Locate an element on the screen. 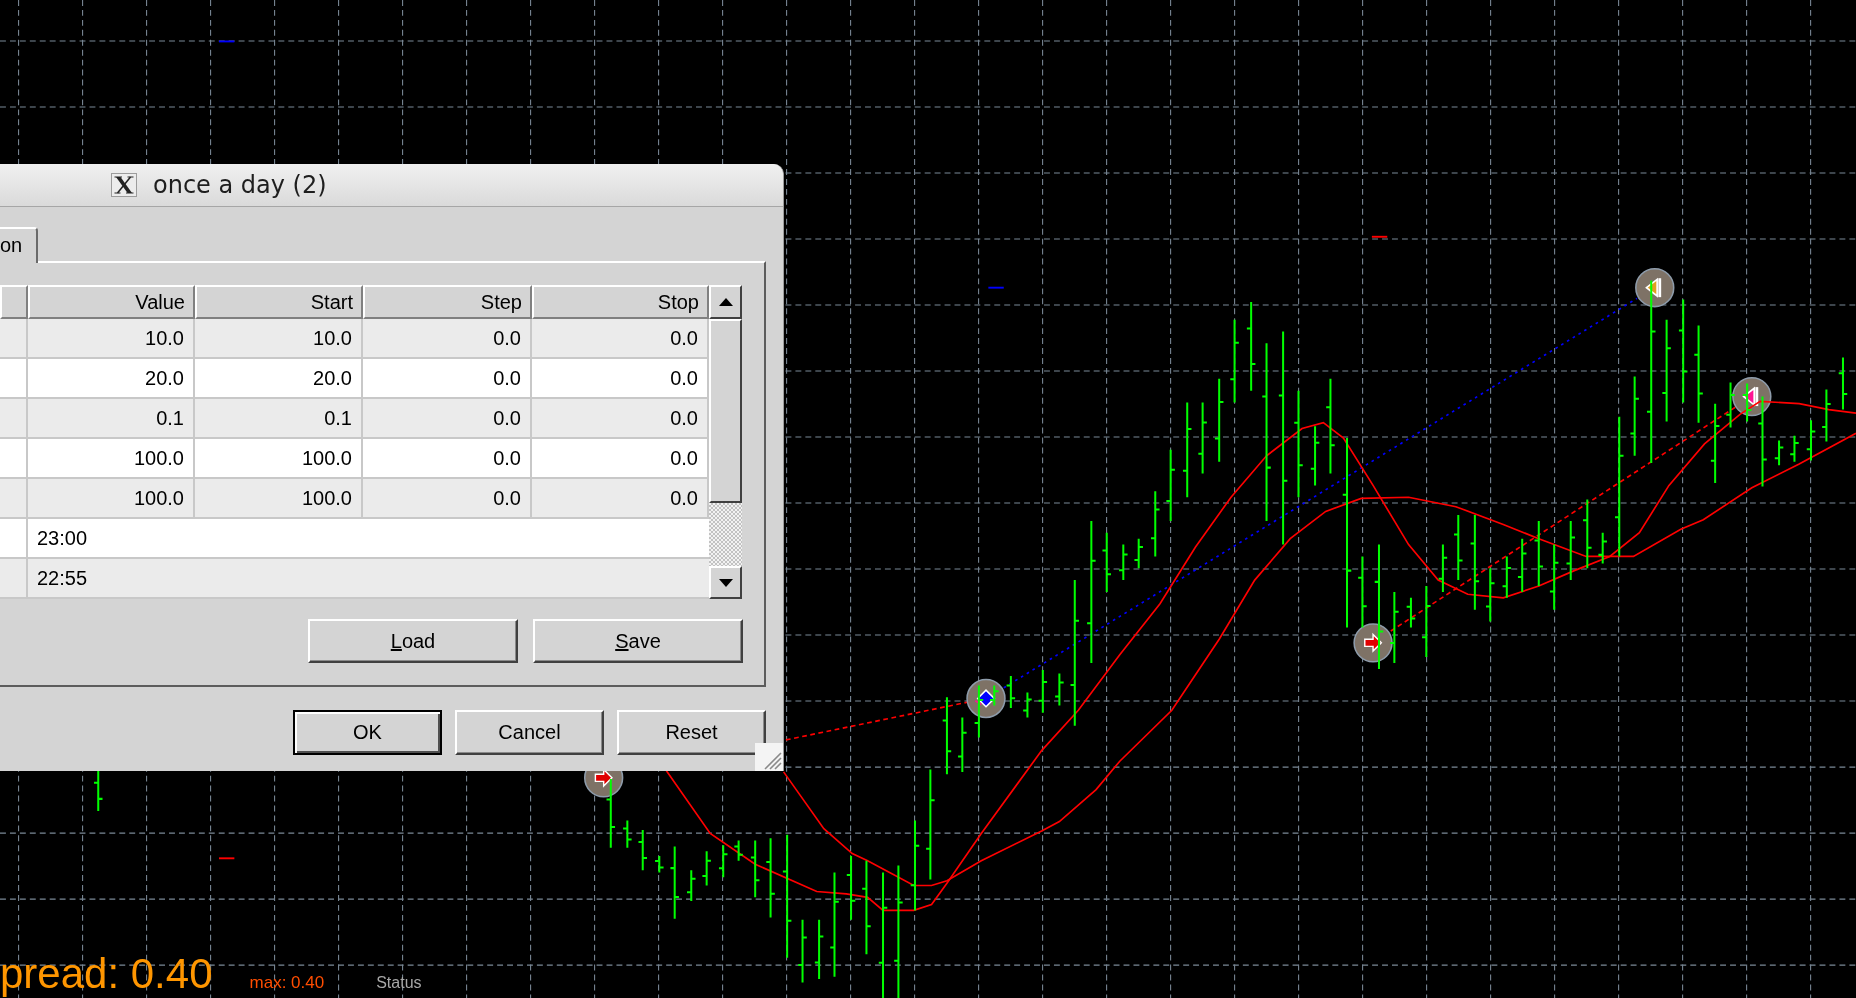 This screenshot has height=998, width=1856. price-bar is located at coordinates (98, 790).